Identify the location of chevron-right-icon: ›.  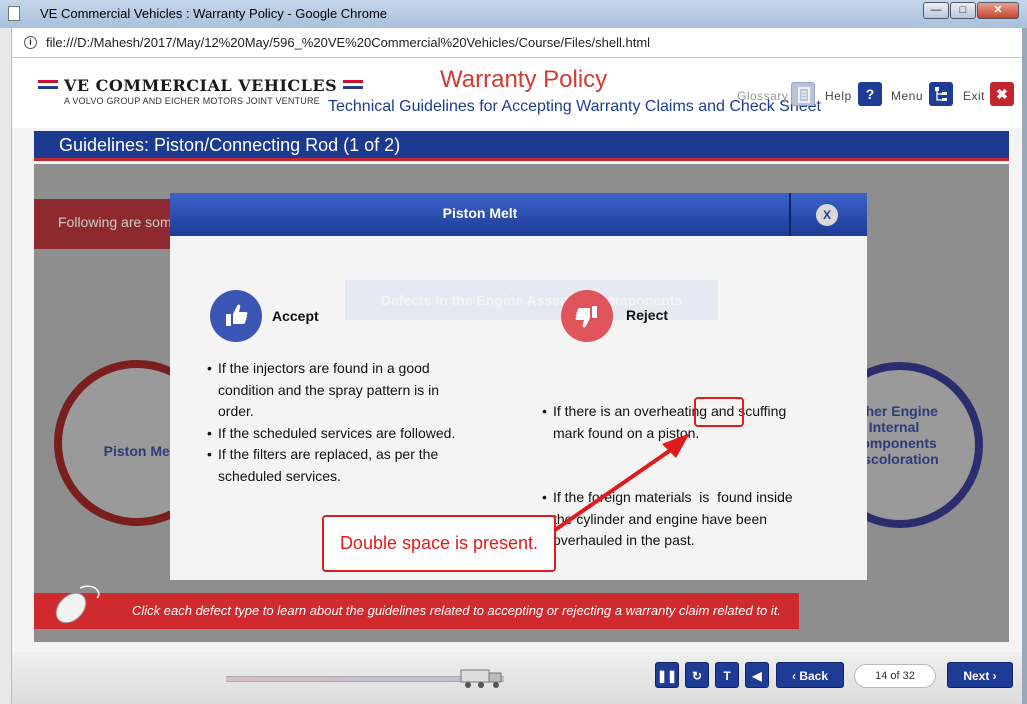
(993, 676).